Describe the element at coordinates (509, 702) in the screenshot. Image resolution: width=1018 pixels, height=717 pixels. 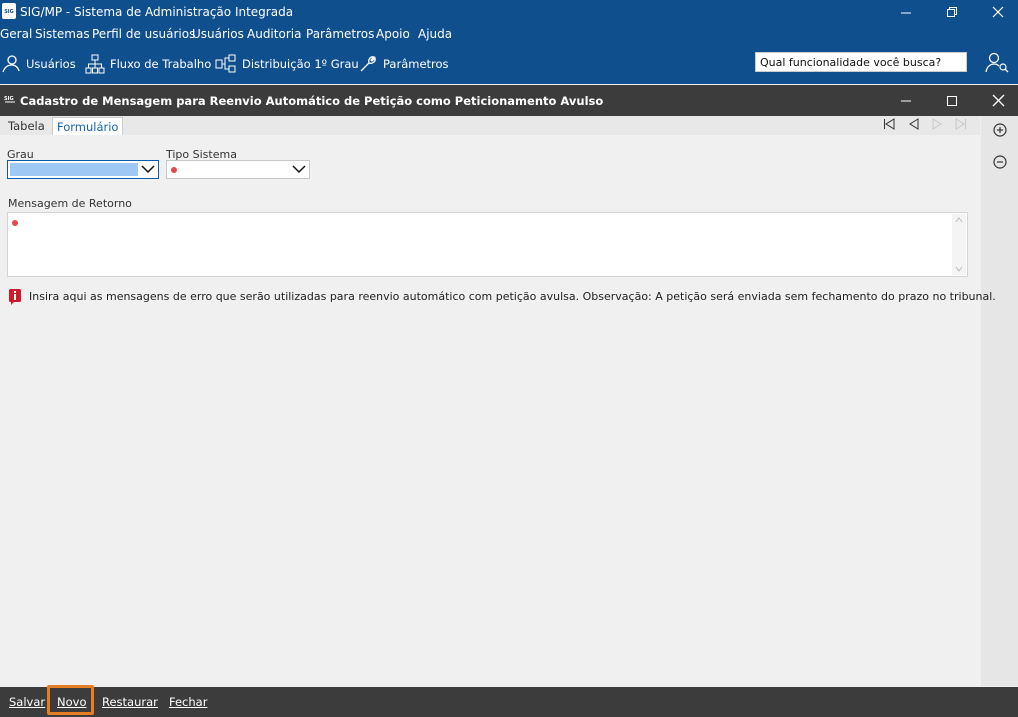
I see `bottom-action-bar: Salvar Novo Restaurar Fechar` at that location.